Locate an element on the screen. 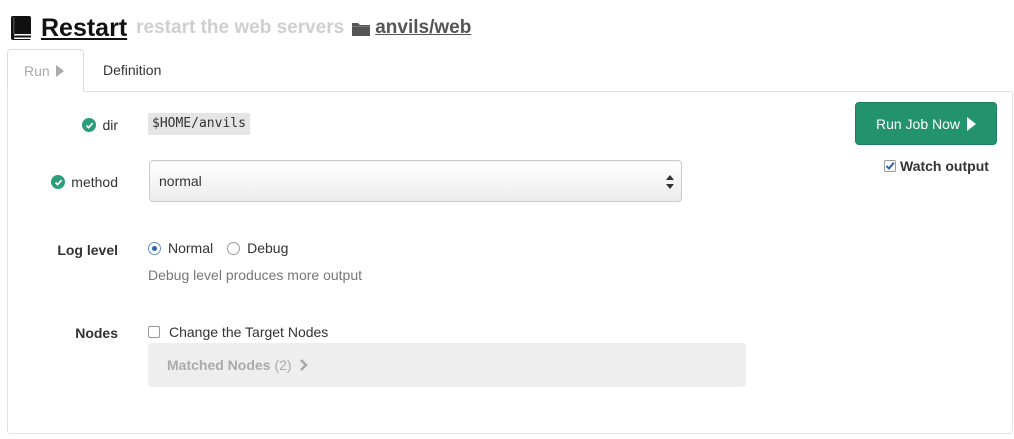 The image size is (1014, 439). log-level-label: Log level is located at coordinates (87, 250).